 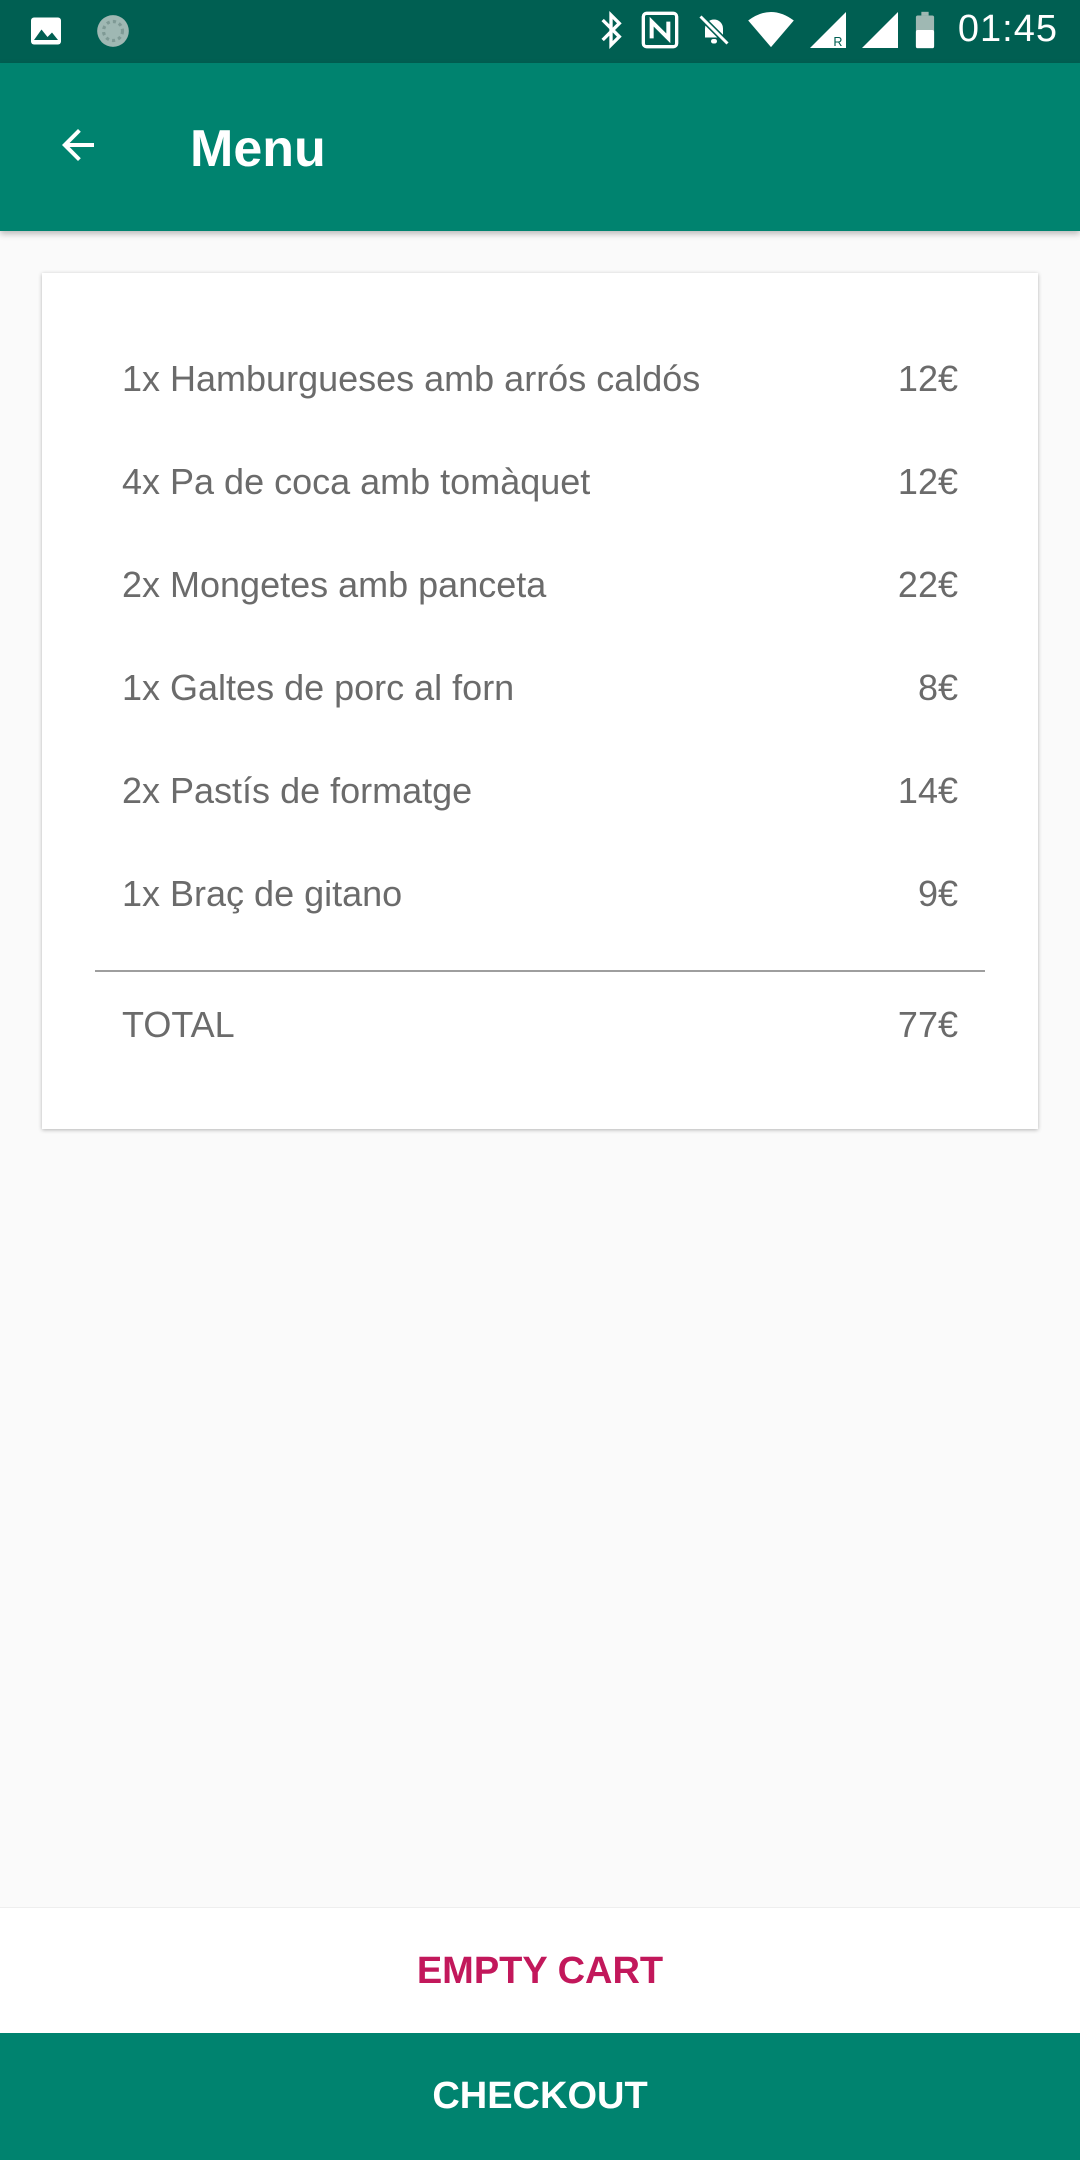 What do you see at coordinates (1007, 29) in the screenshot?
I see `status-time: 01:45` at bounding box center [1007, 29].